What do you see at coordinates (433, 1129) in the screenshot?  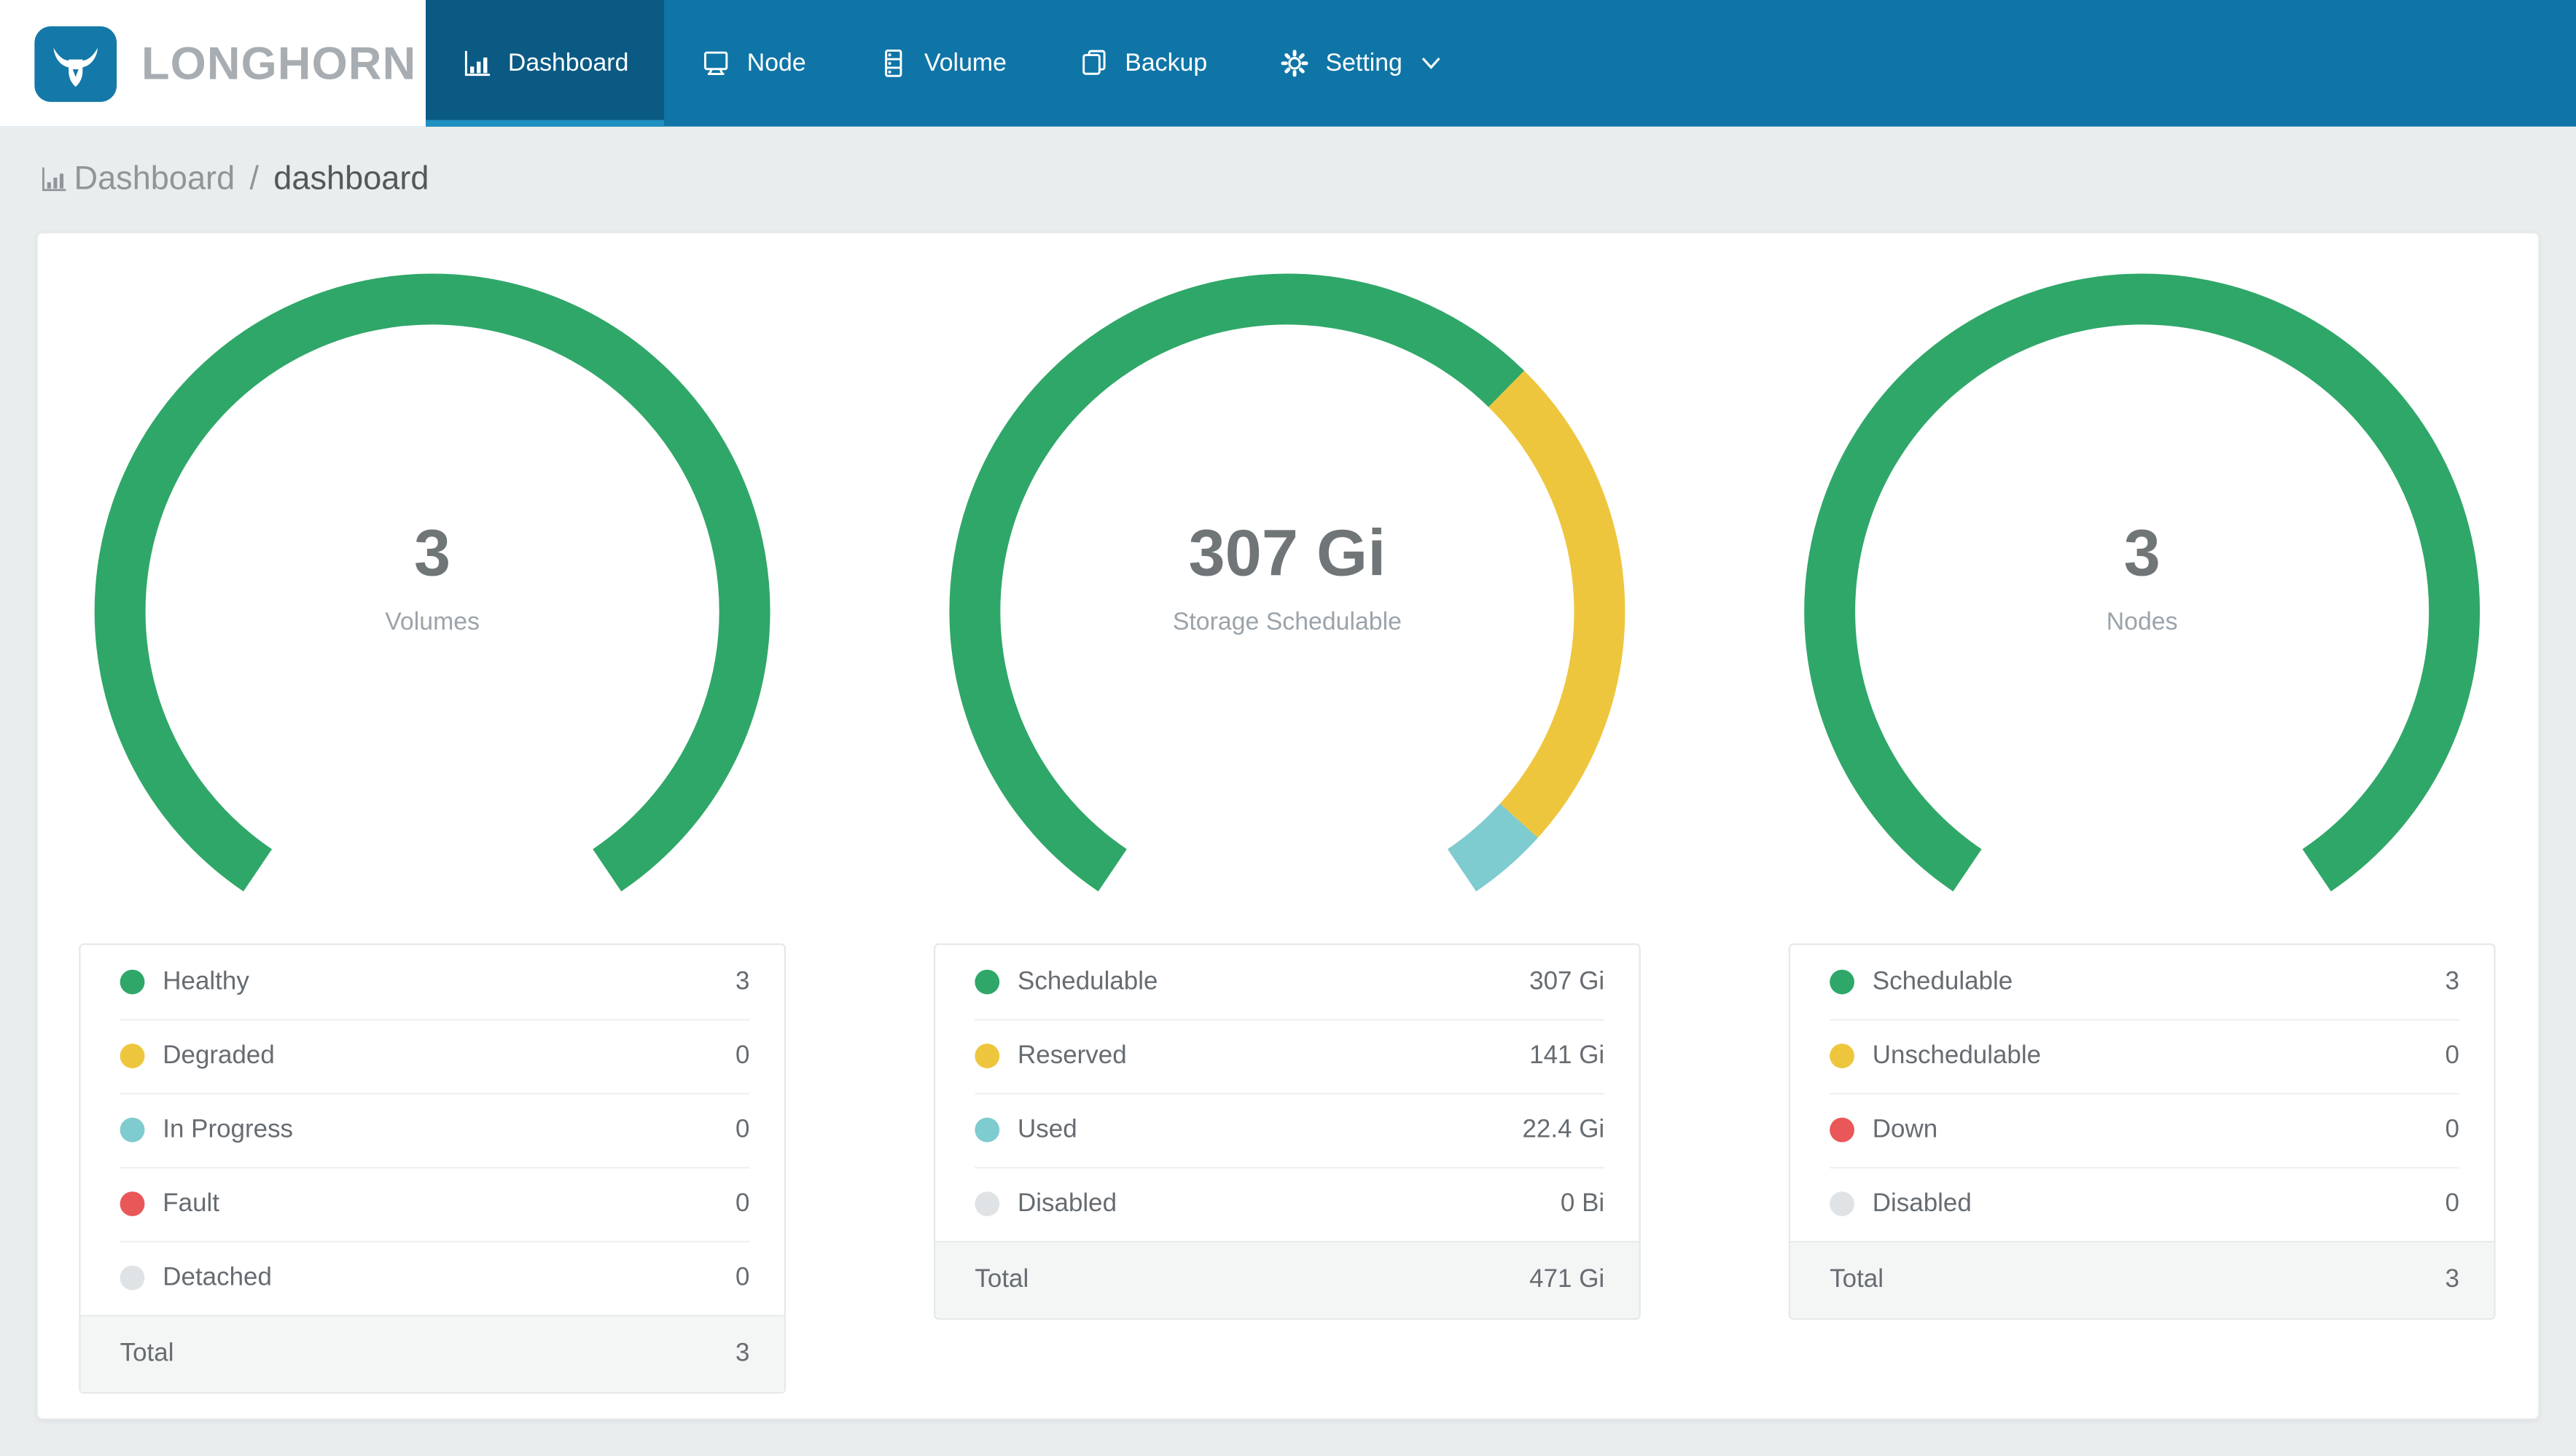 I see `legend-row: In Progress 0` at bounding box center [433, 1129].